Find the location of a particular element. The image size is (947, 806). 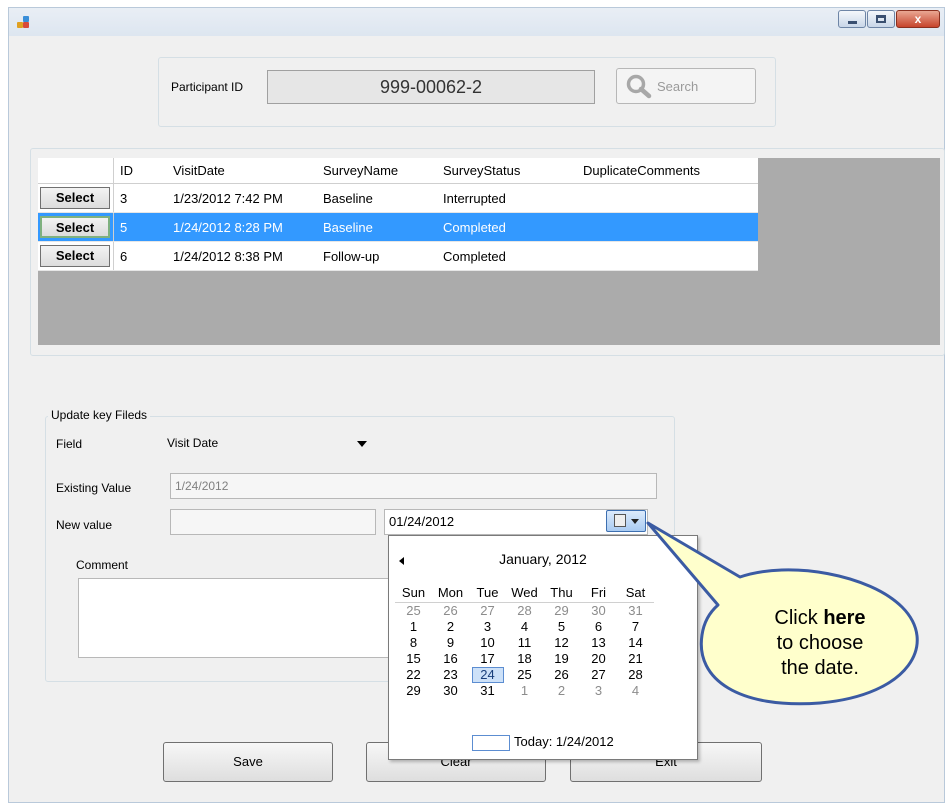

calendar-day: 15 is located at coordinates (413, 659).